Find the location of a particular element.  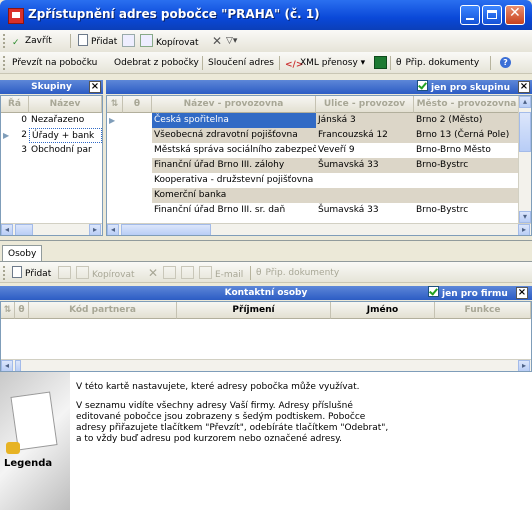

tab-persons: Osoby is located at coordinates (22, 253).